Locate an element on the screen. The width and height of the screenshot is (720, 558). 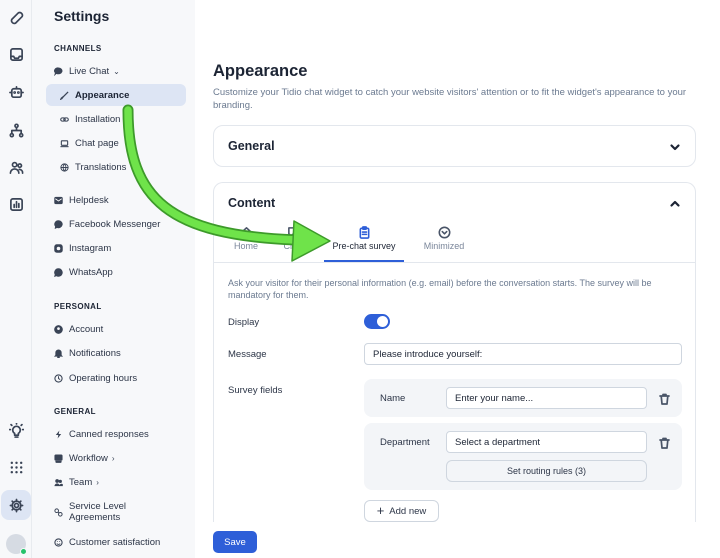
sidebar-item-canned-responses: Canned responses is located at coordinates (116, 434).